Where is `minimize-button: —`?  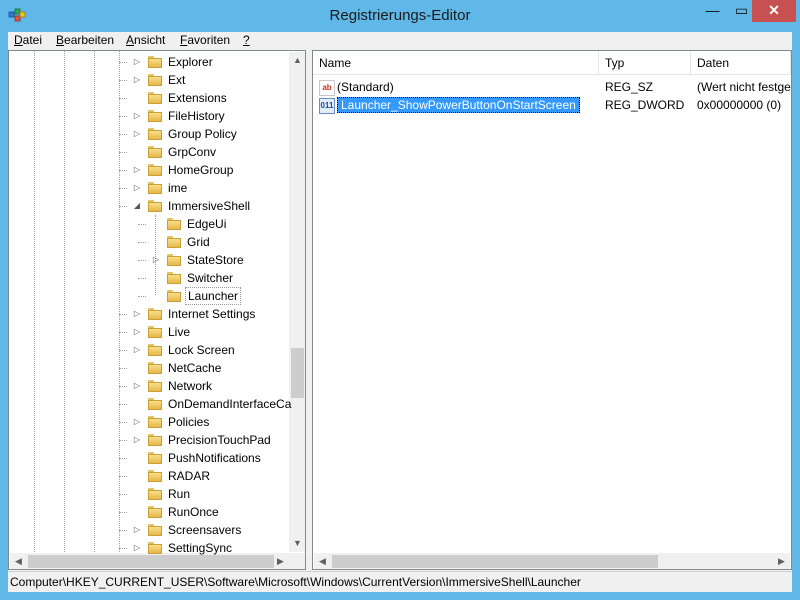 minimize-button: — is located at coordinates (712, 11).